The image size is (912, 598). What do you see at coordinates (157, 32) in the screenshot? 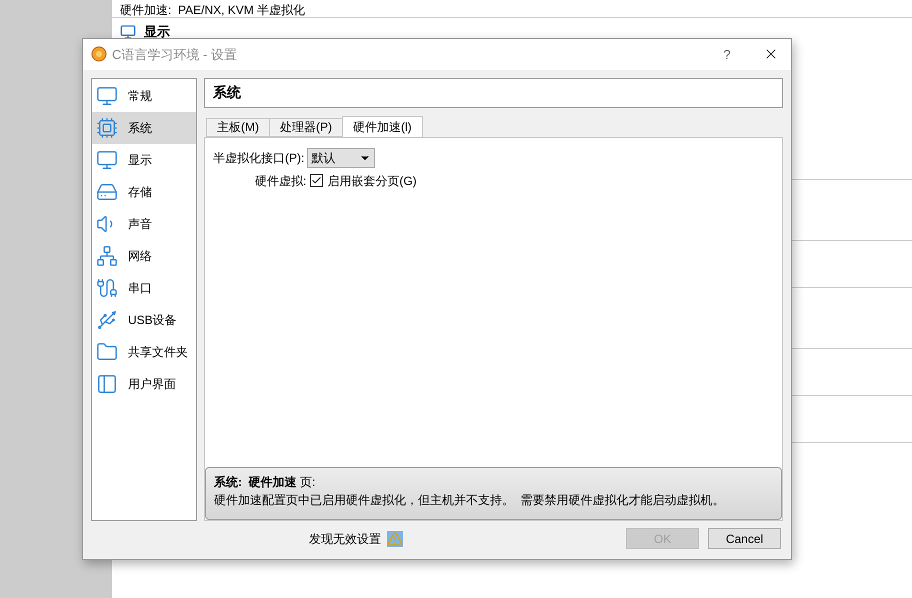
I see `section-title: 显示` at bounding box center [157, 32].